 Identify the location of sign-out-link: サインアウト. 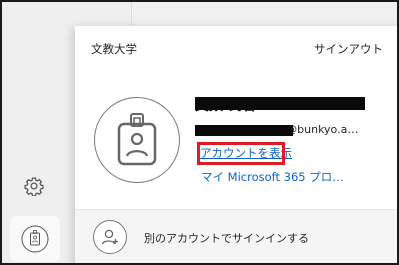
(348, 49).